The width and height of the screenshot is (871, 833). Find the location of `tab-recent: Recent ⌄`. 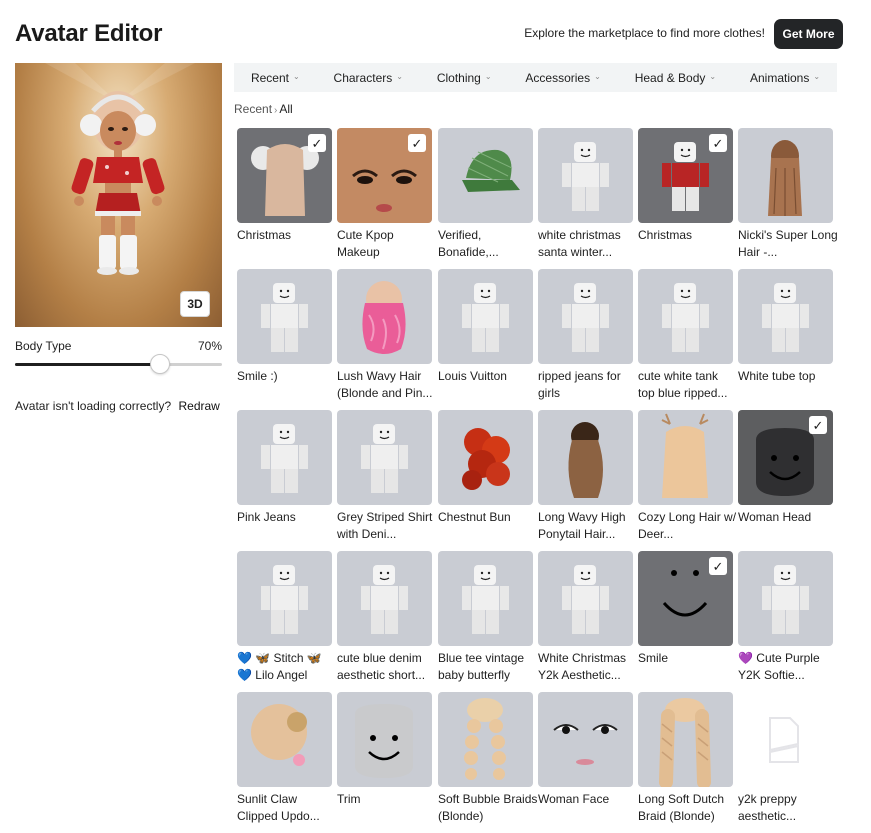

tab-recent: Recent ⌄ is located at coordinates (275, 77).